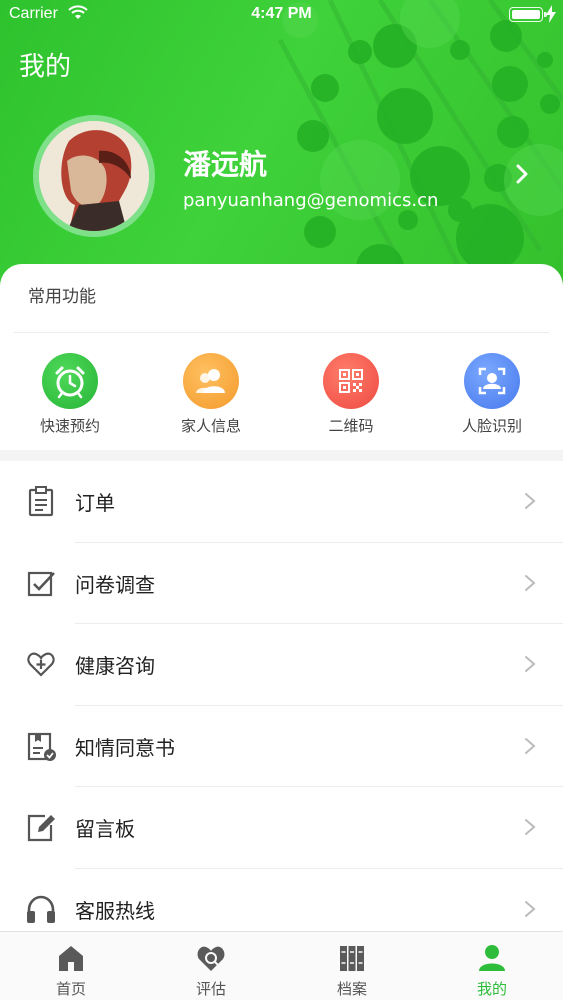 The image size is (563, 1000). I want to click on menu-item-customer-service: 客服热线, so click(281, 900).